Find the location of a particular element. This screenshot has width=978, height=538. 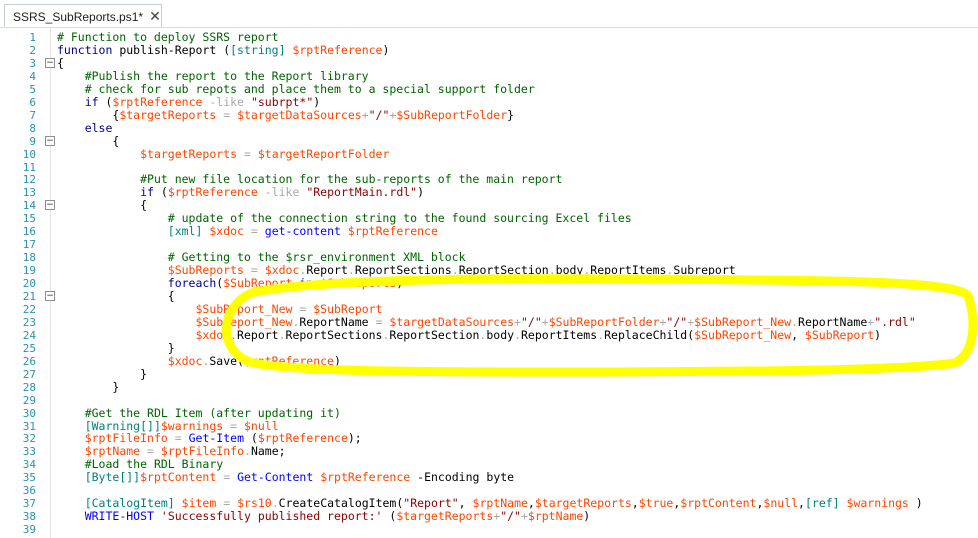

variable-token: $targetDataSources is located at coordinates (299, 114).